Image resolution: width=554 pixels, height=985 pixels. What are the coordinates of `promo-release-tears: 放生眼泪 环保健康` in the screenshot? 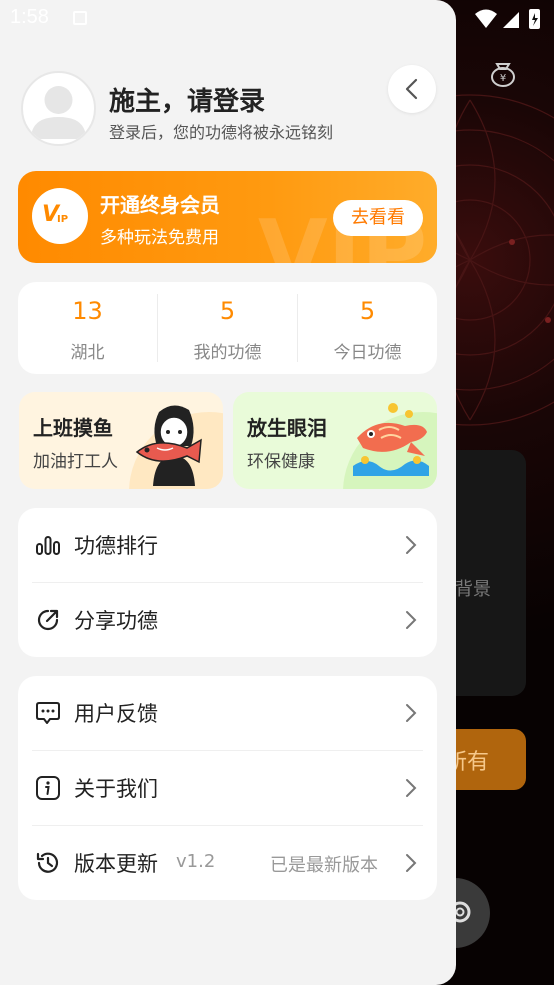 It's located at (335, 440).